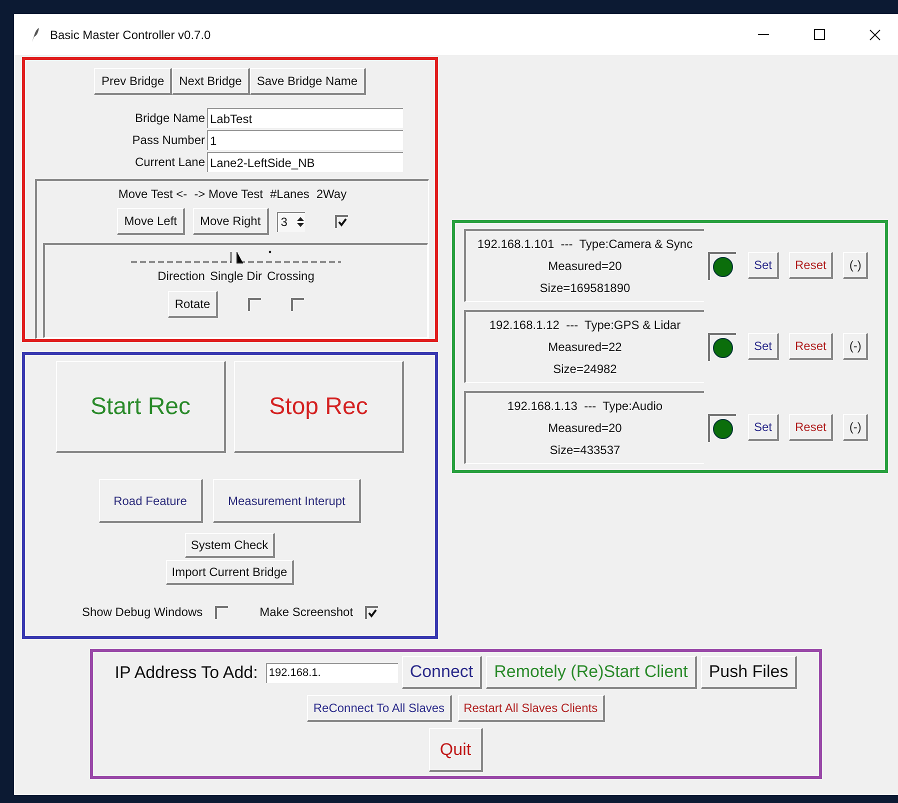 Image resolution: width=898 pixels, height=803 pixels. Describe the element at coordinates (236, 276) in the screenshot. I see `column-header: Single Dir` at that location.